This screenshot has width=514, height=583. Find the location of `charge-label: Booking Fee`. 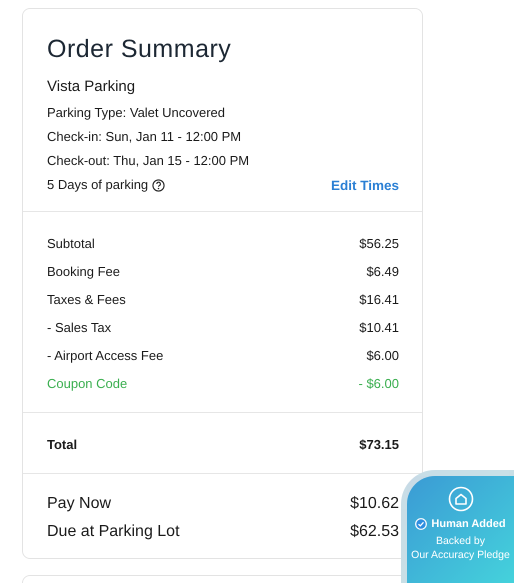

charge-label: Booking Fee is located at coordinates (83, 271).